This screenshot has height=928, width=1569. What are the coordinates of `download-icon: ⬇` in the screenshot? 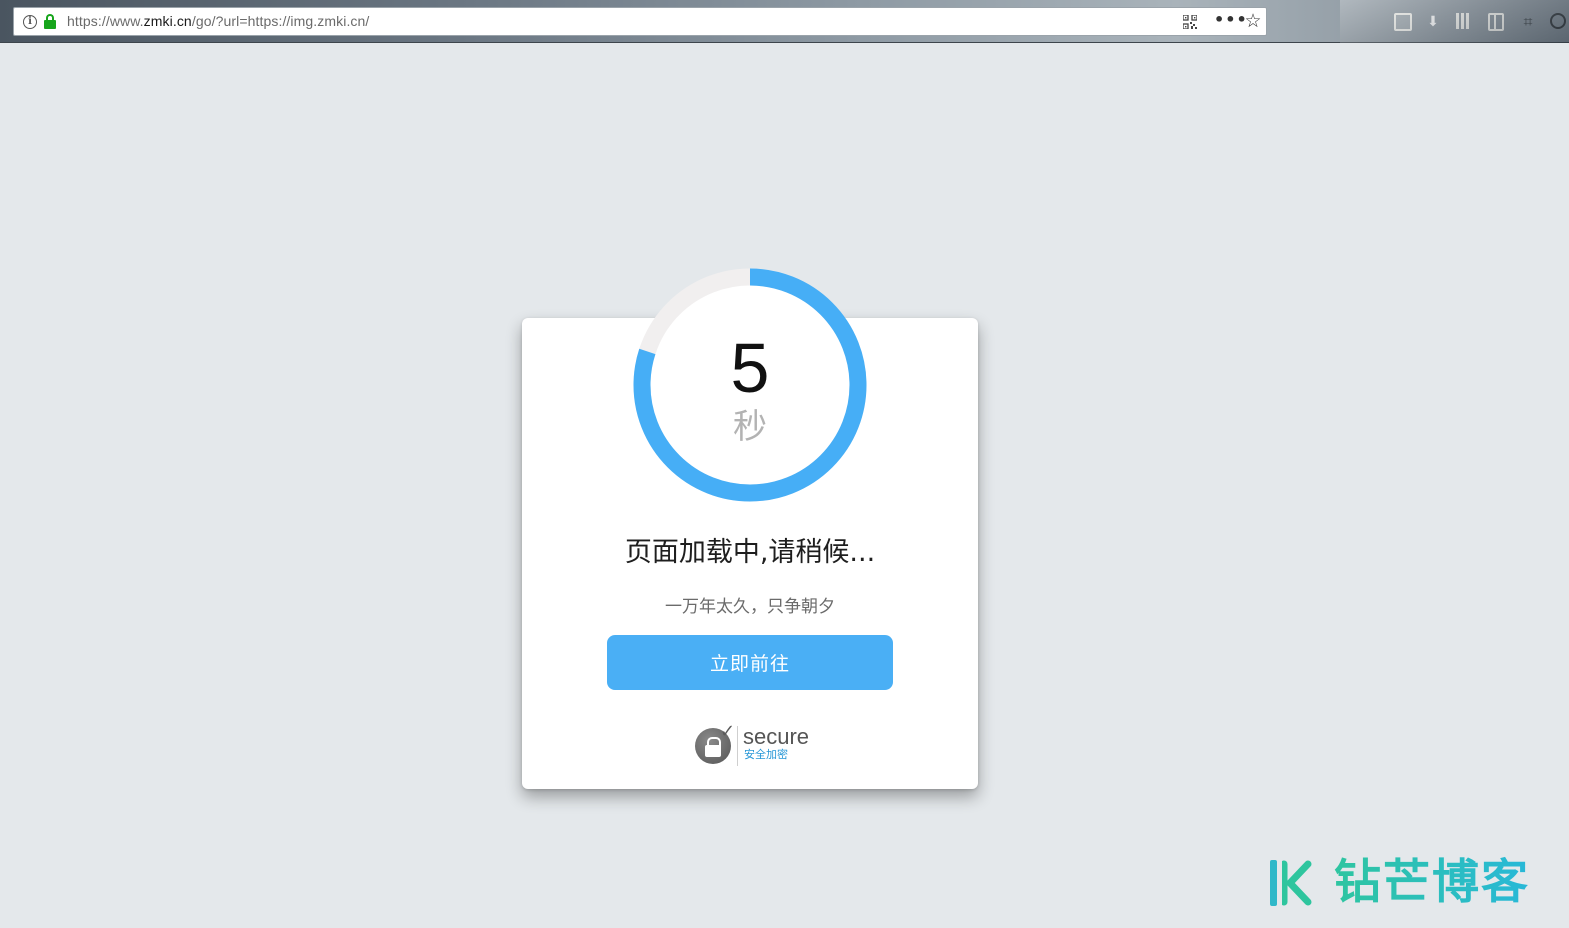 It's located at (1433, 22).